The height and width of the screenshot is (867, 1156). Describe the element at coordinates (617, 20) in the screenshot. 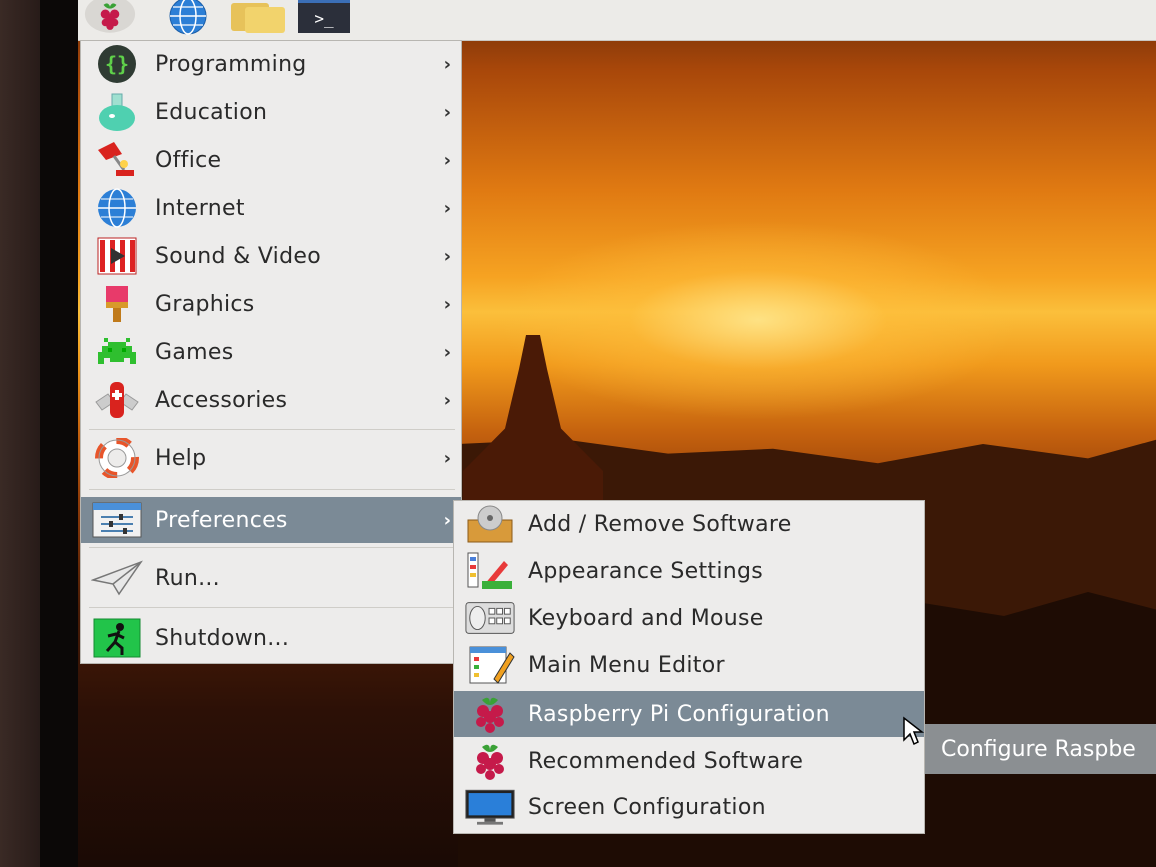

I see `taskbar-panel: >_` at that location.